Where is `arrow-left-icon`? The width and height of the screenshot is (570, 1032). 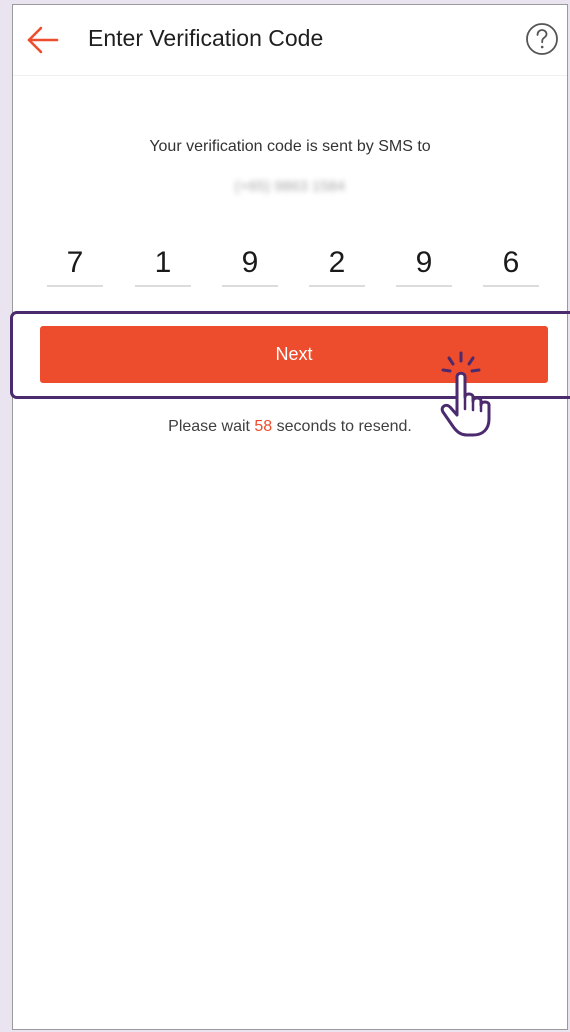
arrow-left-icon is located at coordinates (43, 40).